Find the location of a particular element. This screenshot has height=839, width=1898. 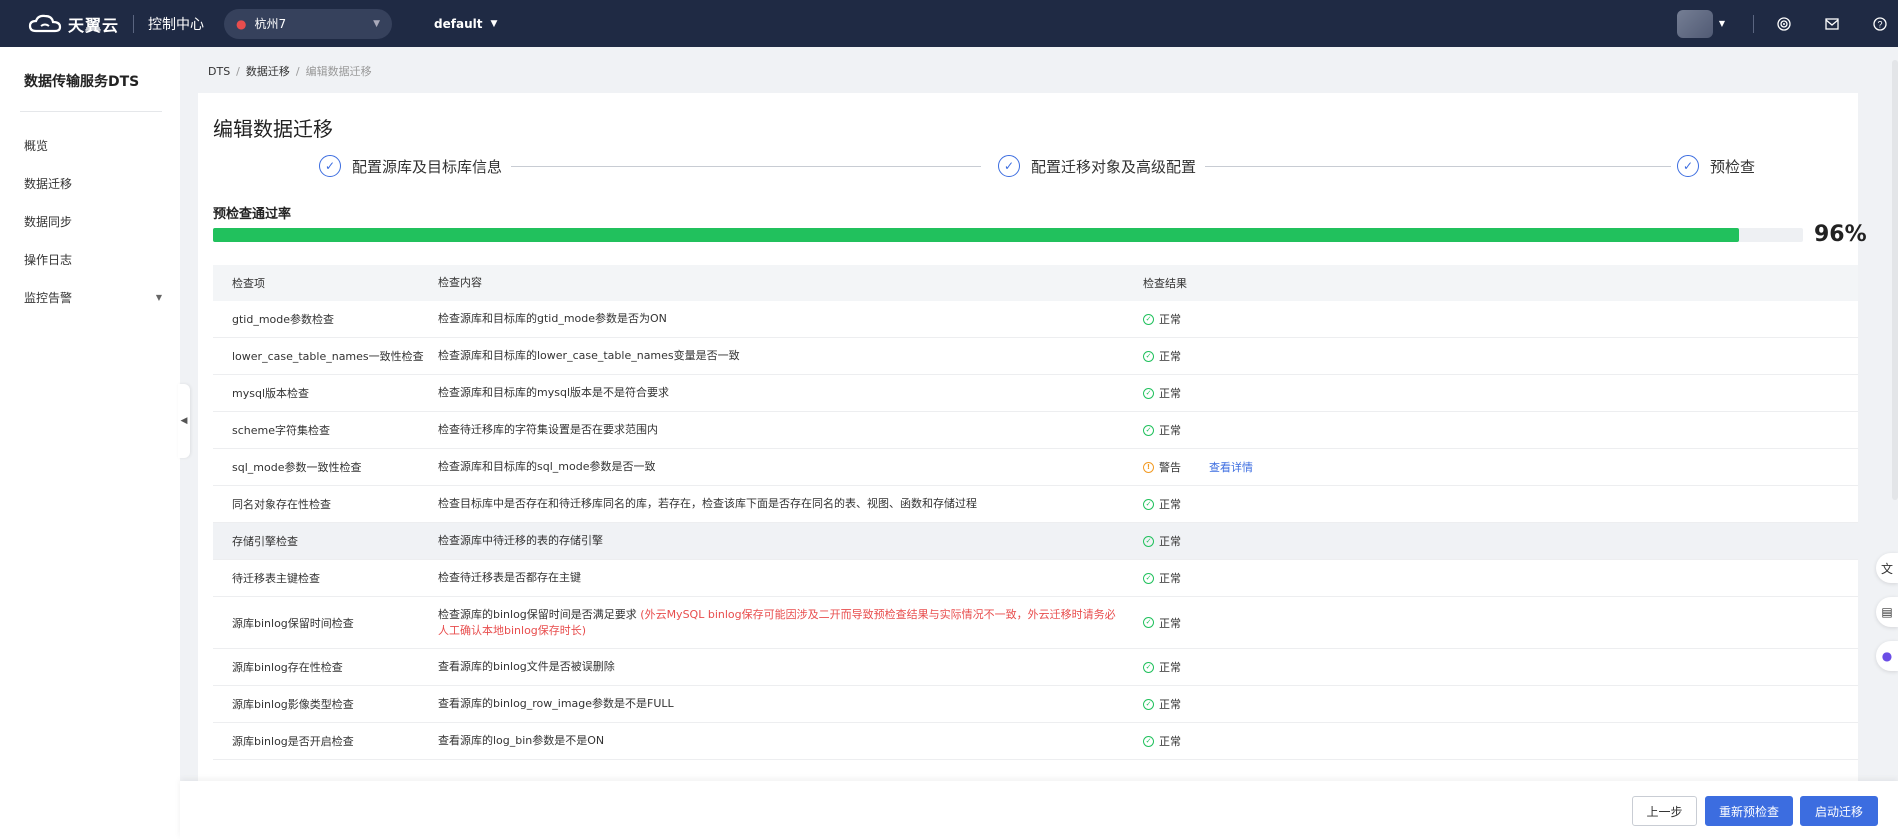

step-label: 预检查 is located at coordinates (1733, 166).